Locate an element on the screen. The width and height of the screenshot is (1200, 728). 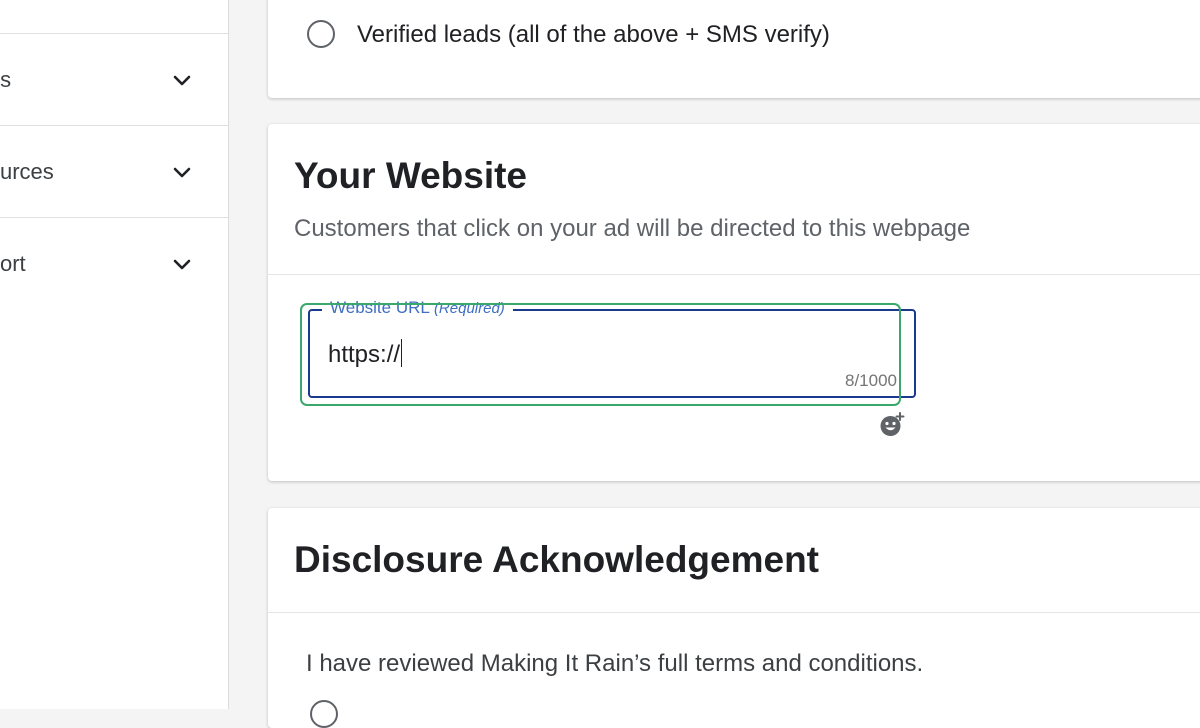
sidebar-item-label: ts is located at coordinates (6, 79).